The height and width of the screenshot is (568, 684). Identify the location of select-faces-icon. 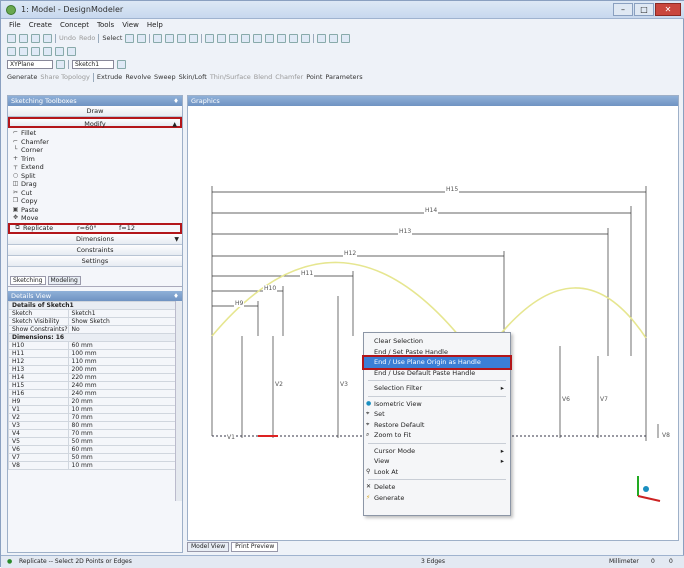
(158, 38).